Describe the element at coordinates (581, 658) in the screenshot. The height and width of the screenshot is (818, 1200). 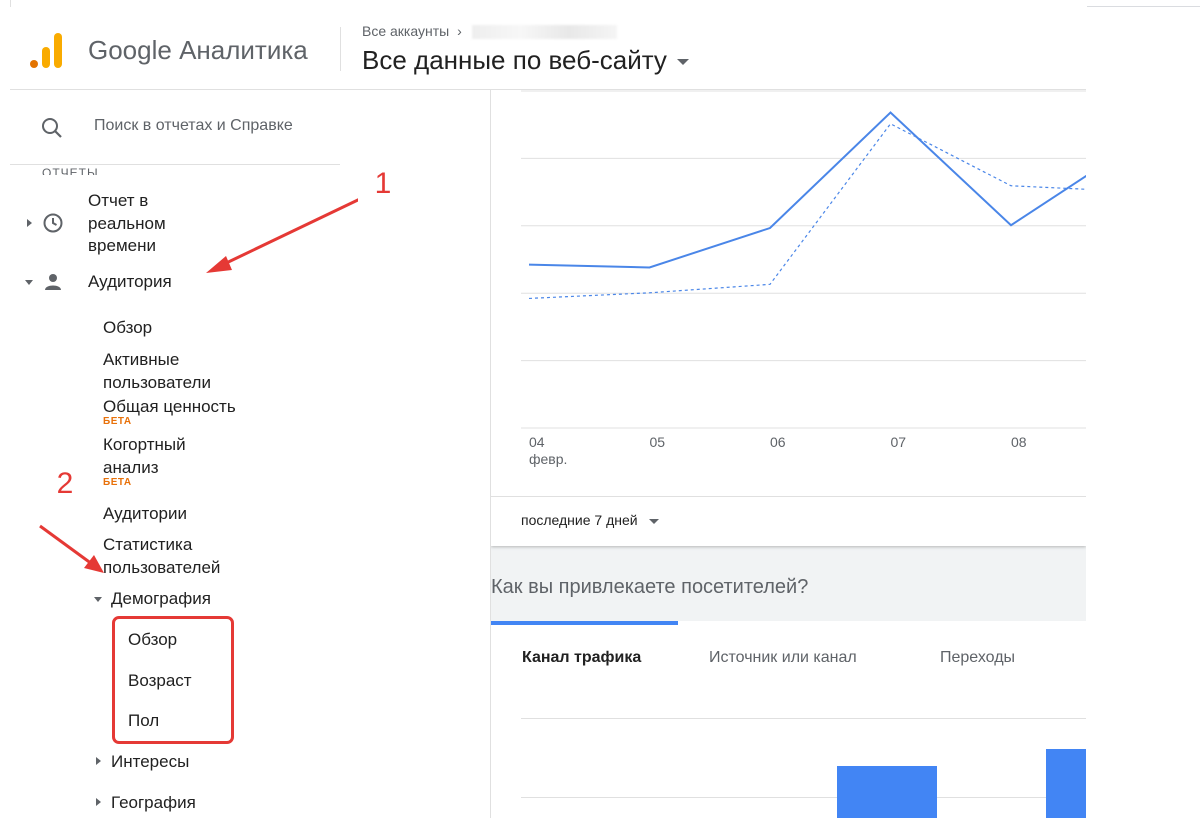
I see `tab-traffic-channel: Канал трафика` at that location.